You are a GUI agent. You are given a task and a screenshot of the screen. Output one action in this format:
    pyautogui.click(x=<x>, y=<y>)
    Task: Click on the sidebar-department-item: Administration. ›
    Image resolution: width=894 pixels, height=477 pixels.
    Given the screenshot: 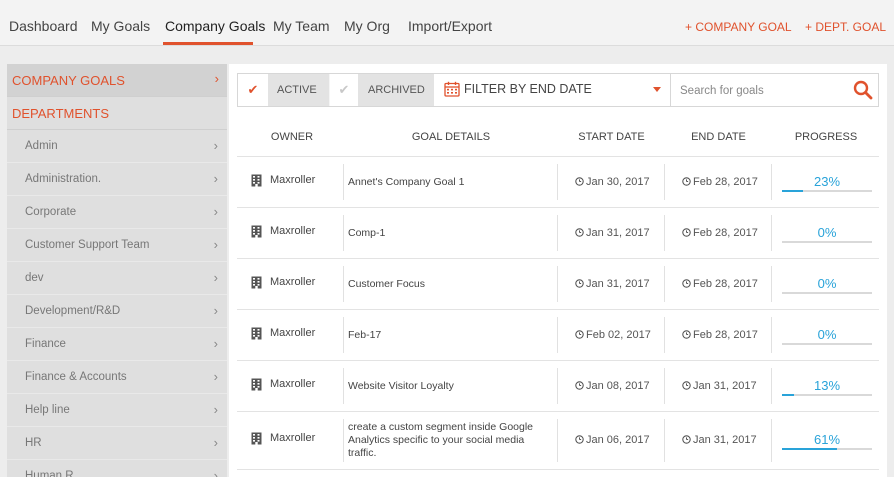 What is the action you would take?
    pyautogui.click(x=117, y=179)
    